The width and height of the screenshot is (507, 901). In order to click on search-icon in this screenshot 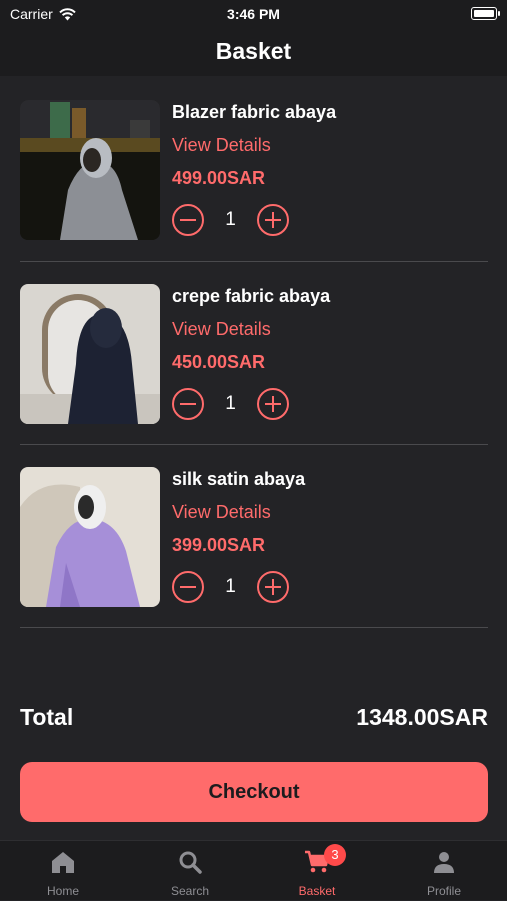, I will do `click(190, 862)`.